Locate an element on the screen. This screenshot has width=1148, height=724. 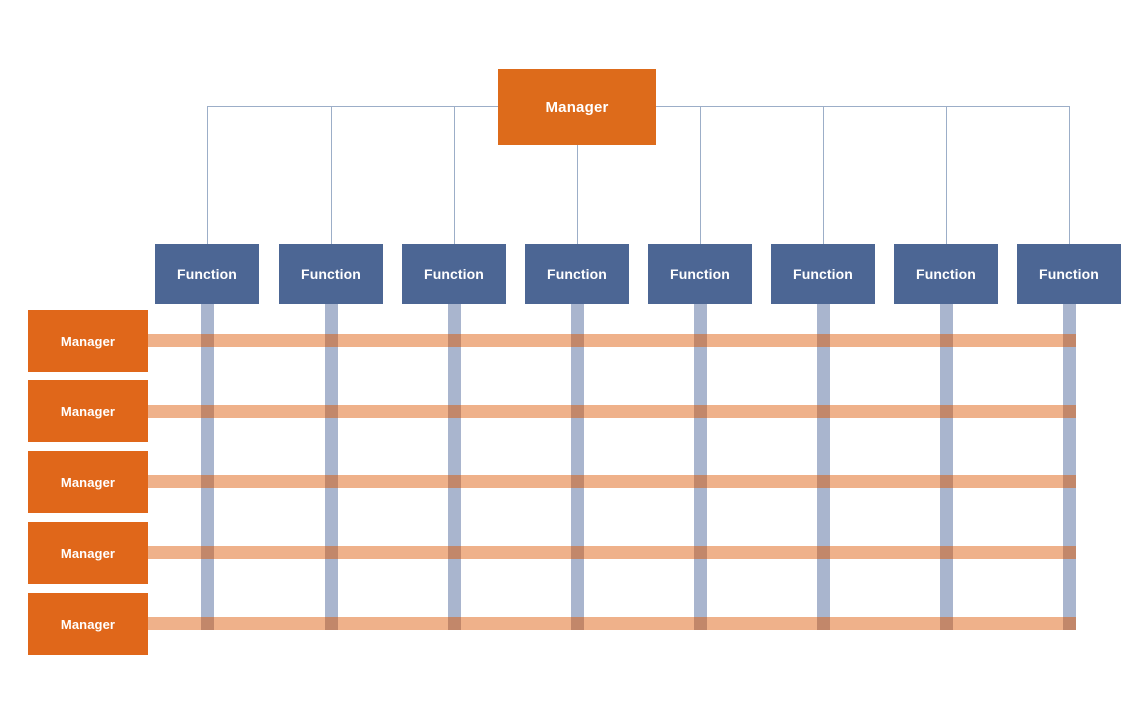
node-manager-row-4: Manager is located at coordinates (88, 553).